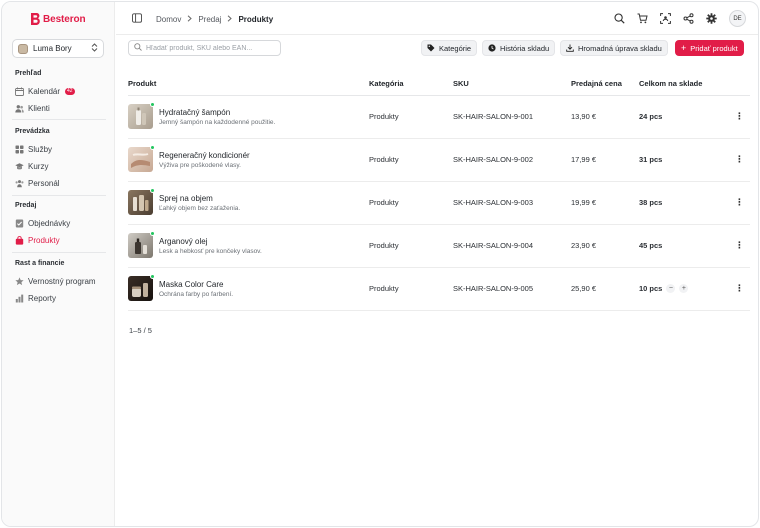 The image size is (760, 528). What do you see at coordinates (19, 91) in the screenshot?
I see `calendar-icon` at bounding box center [19, 91].